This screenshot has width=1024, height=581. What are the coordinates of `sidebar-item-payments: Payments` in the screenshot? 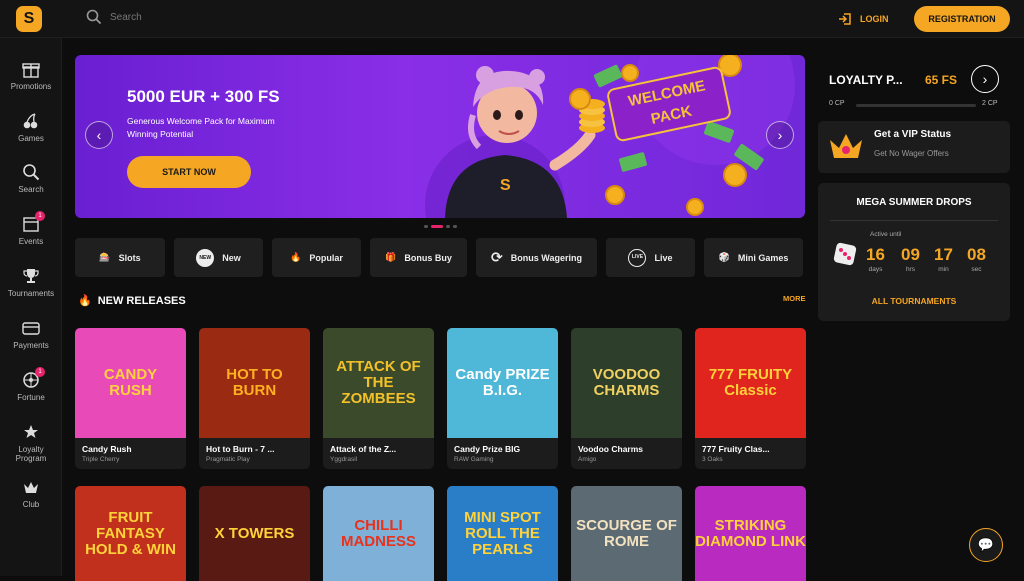 It's located at (31, 334).